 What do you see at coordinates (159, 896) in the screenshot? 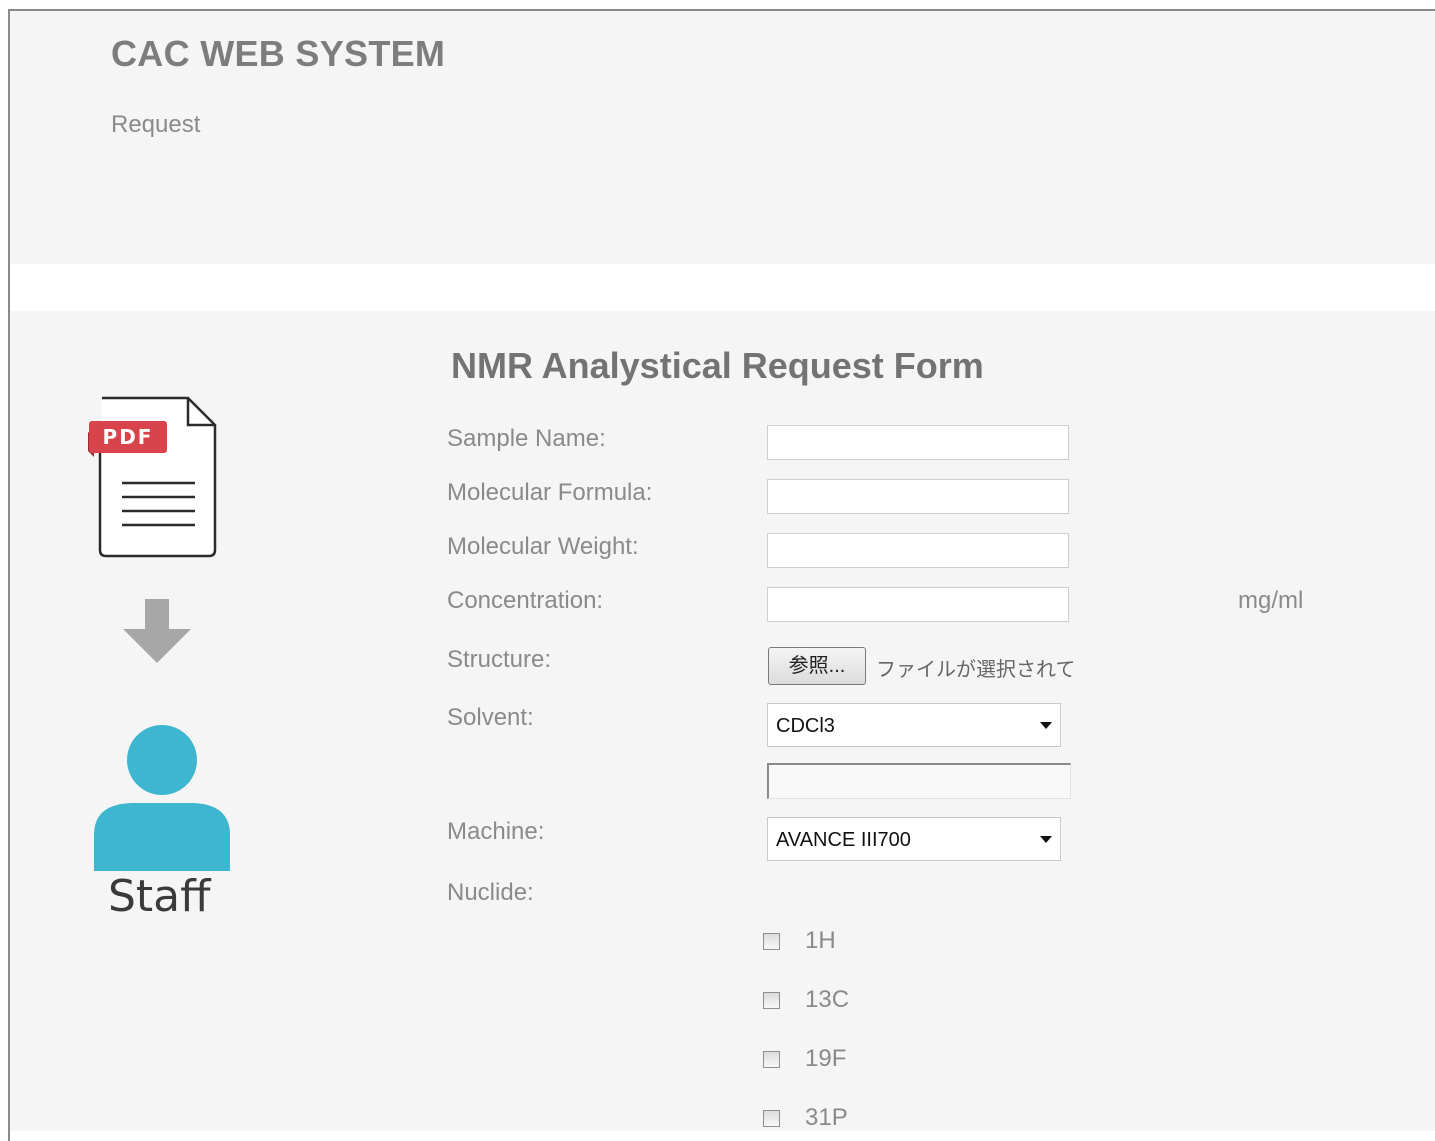
I see `staff-label: Staff` at bounding box center [159, 896].